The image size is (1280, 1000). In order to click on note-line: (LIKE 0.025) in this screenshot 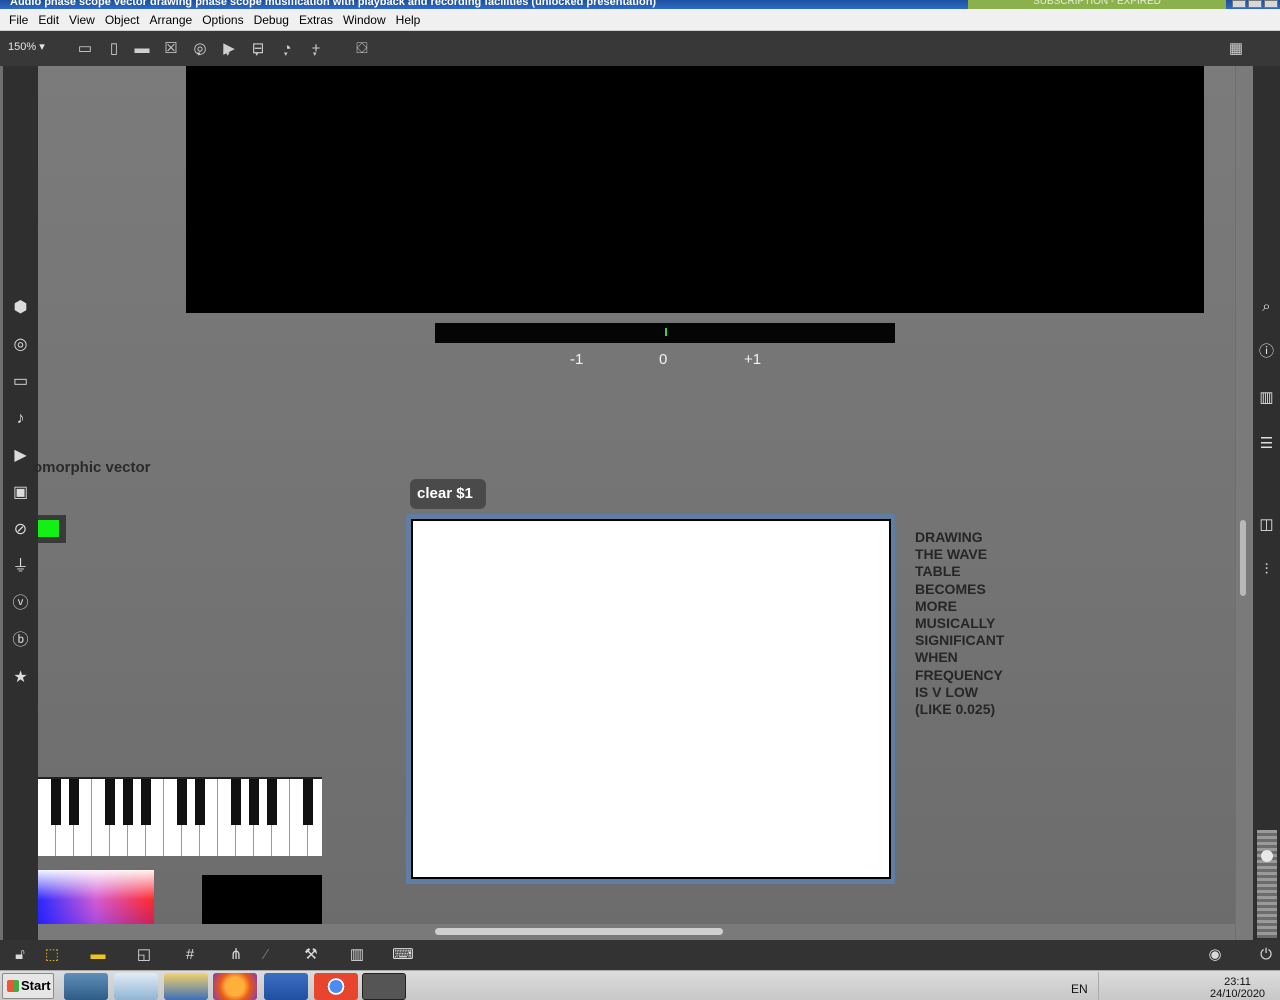, I will do `click(955, 709)`.